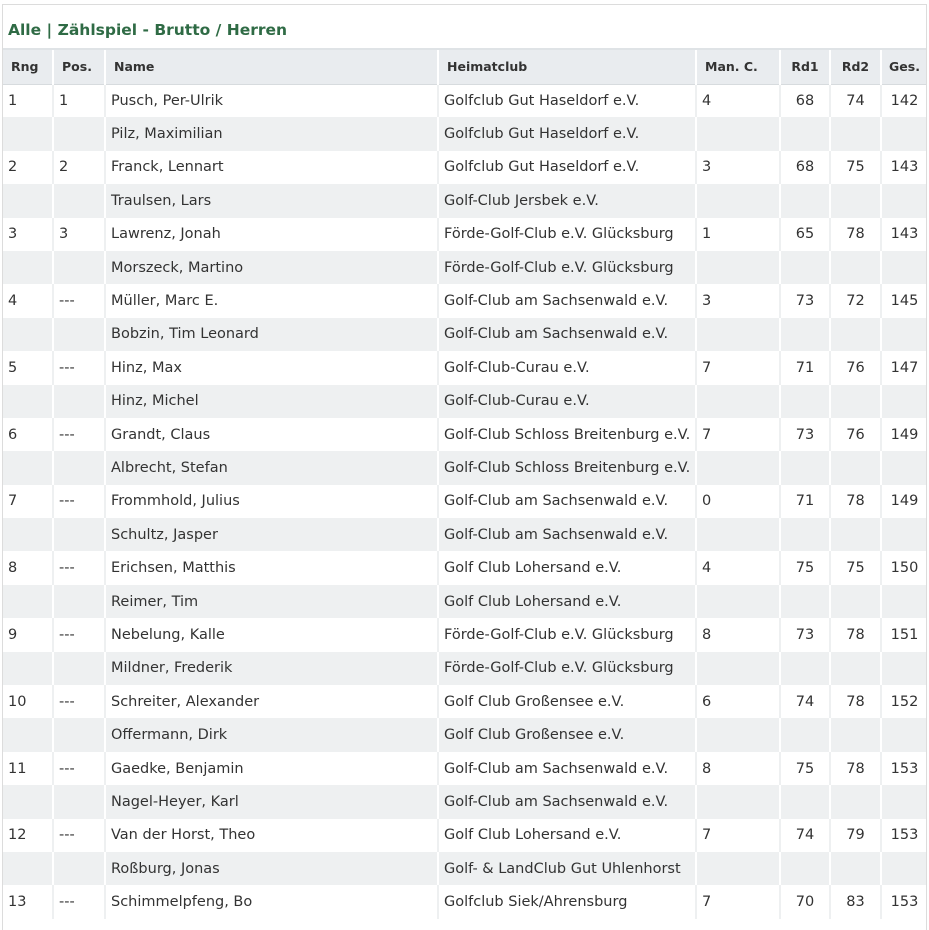 The image size is (929, 930). Describe the element at coordinates (856, 67) in the screenshot. I see `column-header-rd2: Rd2` at that location.